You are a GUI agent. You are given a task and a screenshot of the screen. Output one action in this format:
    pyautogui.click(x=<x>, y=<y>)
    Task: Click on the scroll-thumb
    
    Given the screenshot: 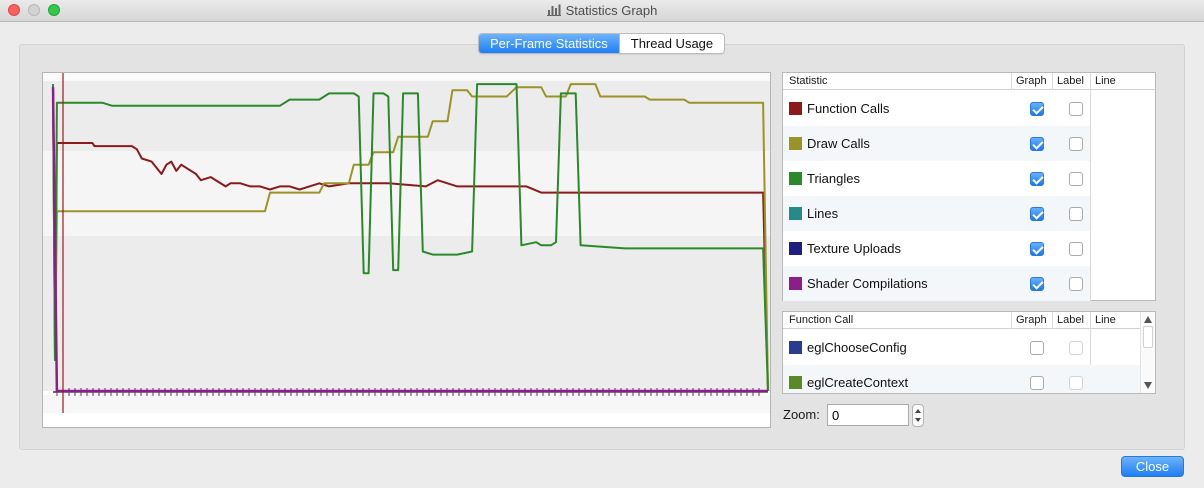 What is the action you would take?
    pyautogui.click(x=1148, y=337)
    